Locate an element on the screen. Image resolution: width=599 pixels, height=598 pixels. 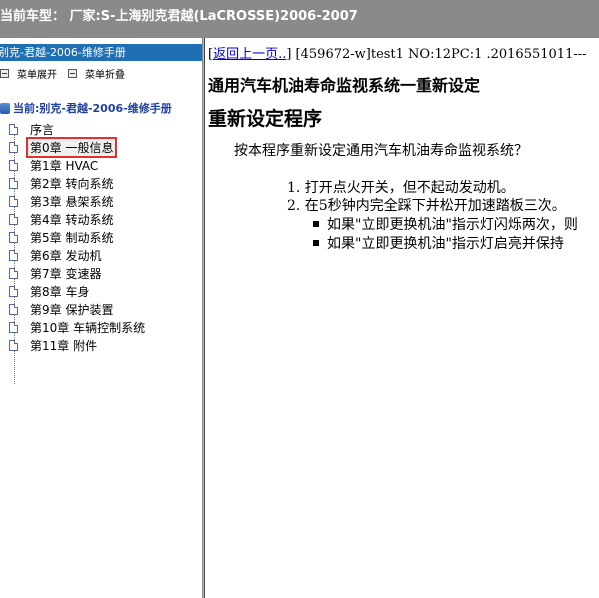
tree-item: 第0章 一般信息 is located at coordinates (63, 147).